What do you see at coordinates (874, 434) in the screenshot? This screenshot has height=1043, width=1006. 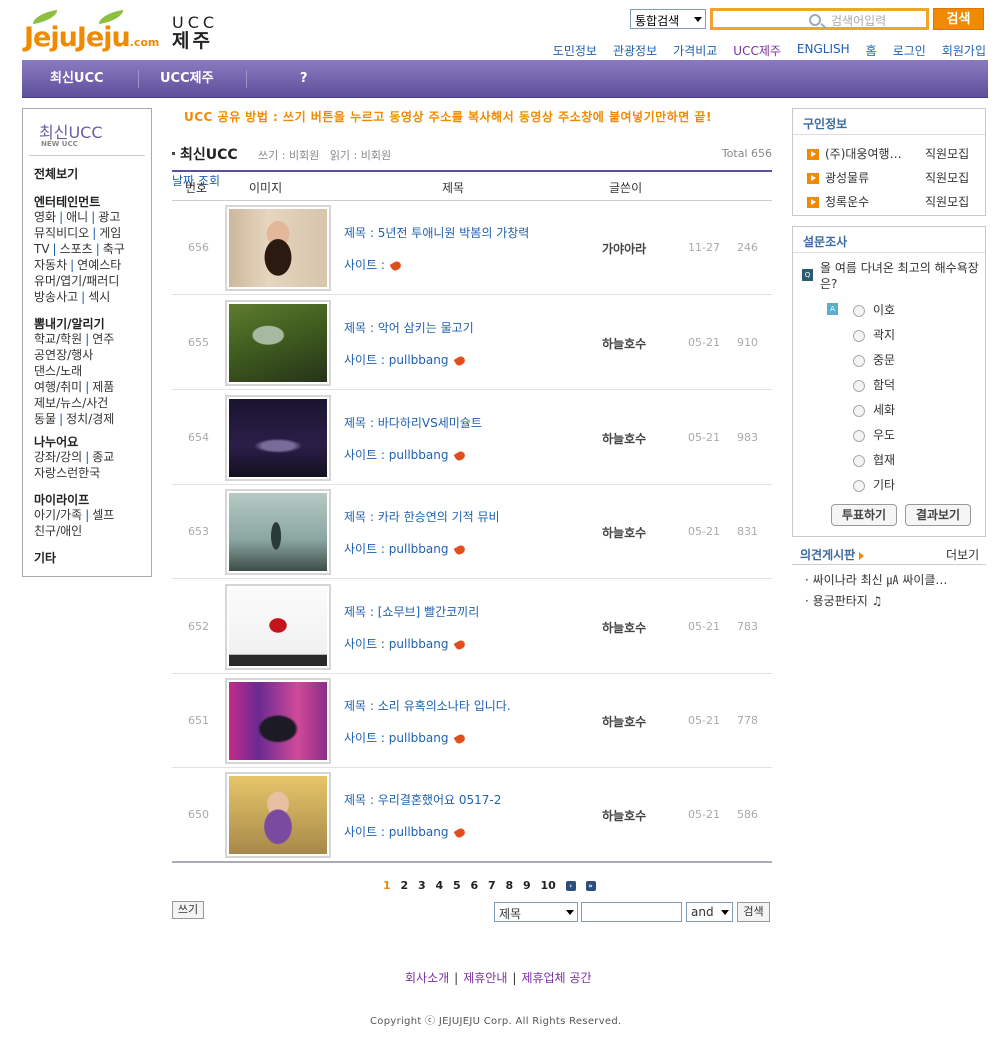 I see `poll-option: 우도` at bounding box center [874, 434].